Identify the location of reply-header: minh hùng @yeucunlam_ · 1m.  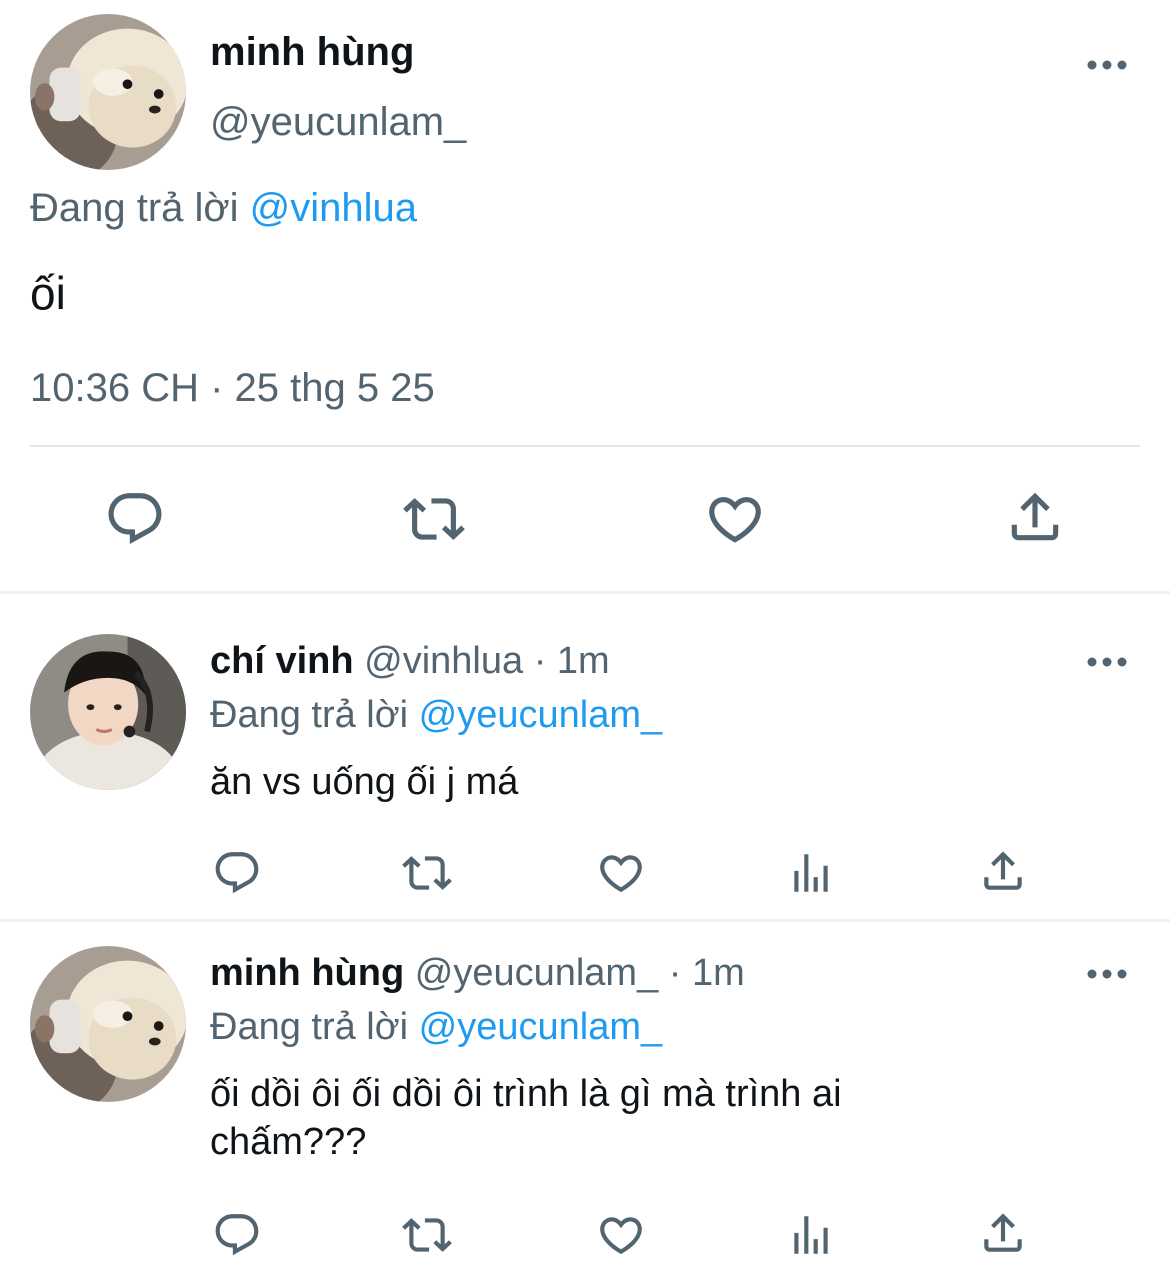
(477, 973).